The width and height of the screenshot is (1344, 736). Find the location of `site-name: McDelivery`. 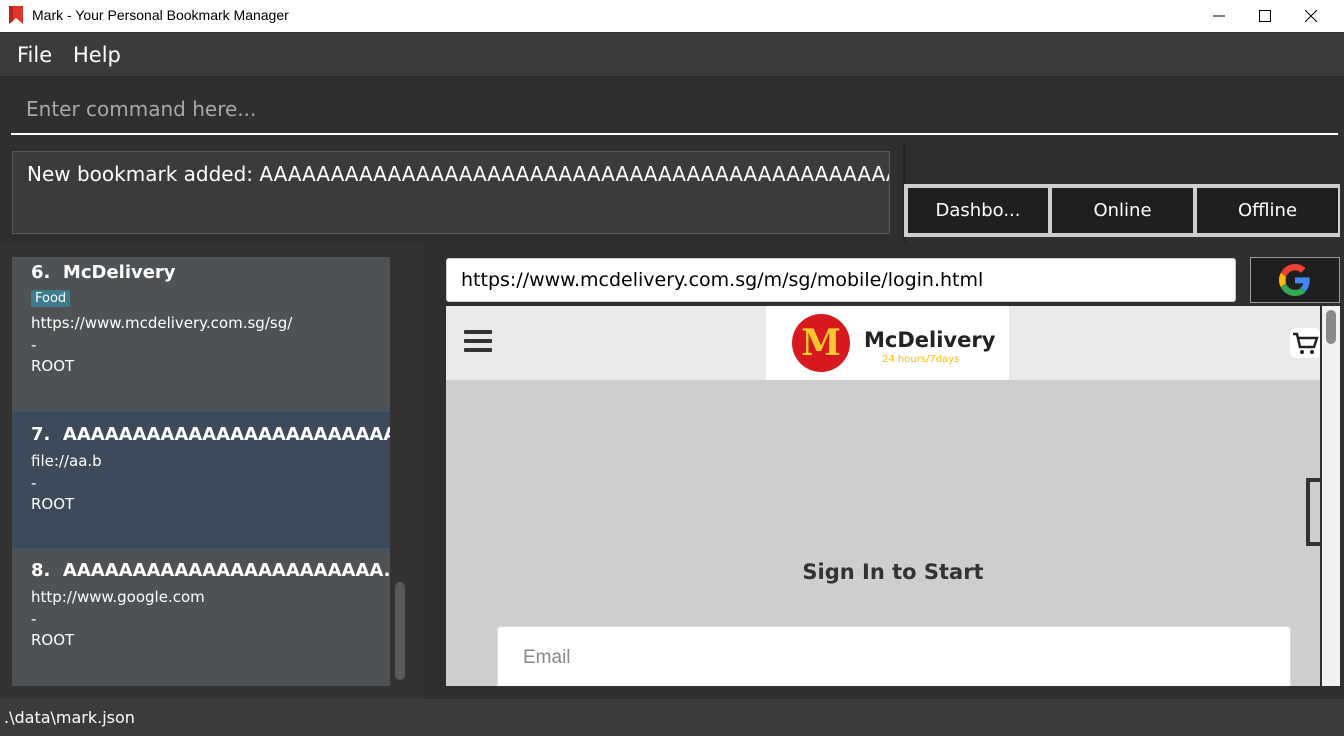

site-name: McDelivery is located at coordinates (930, 340).